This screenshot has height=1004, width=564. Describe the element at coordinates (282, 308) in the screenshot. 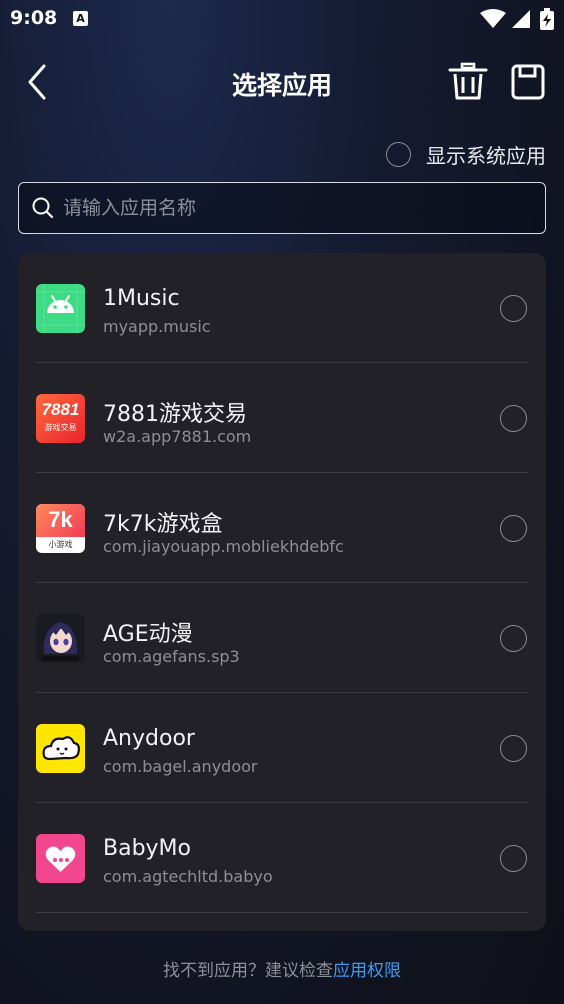

I see `list-item: 1Music myapp.music` at that location.